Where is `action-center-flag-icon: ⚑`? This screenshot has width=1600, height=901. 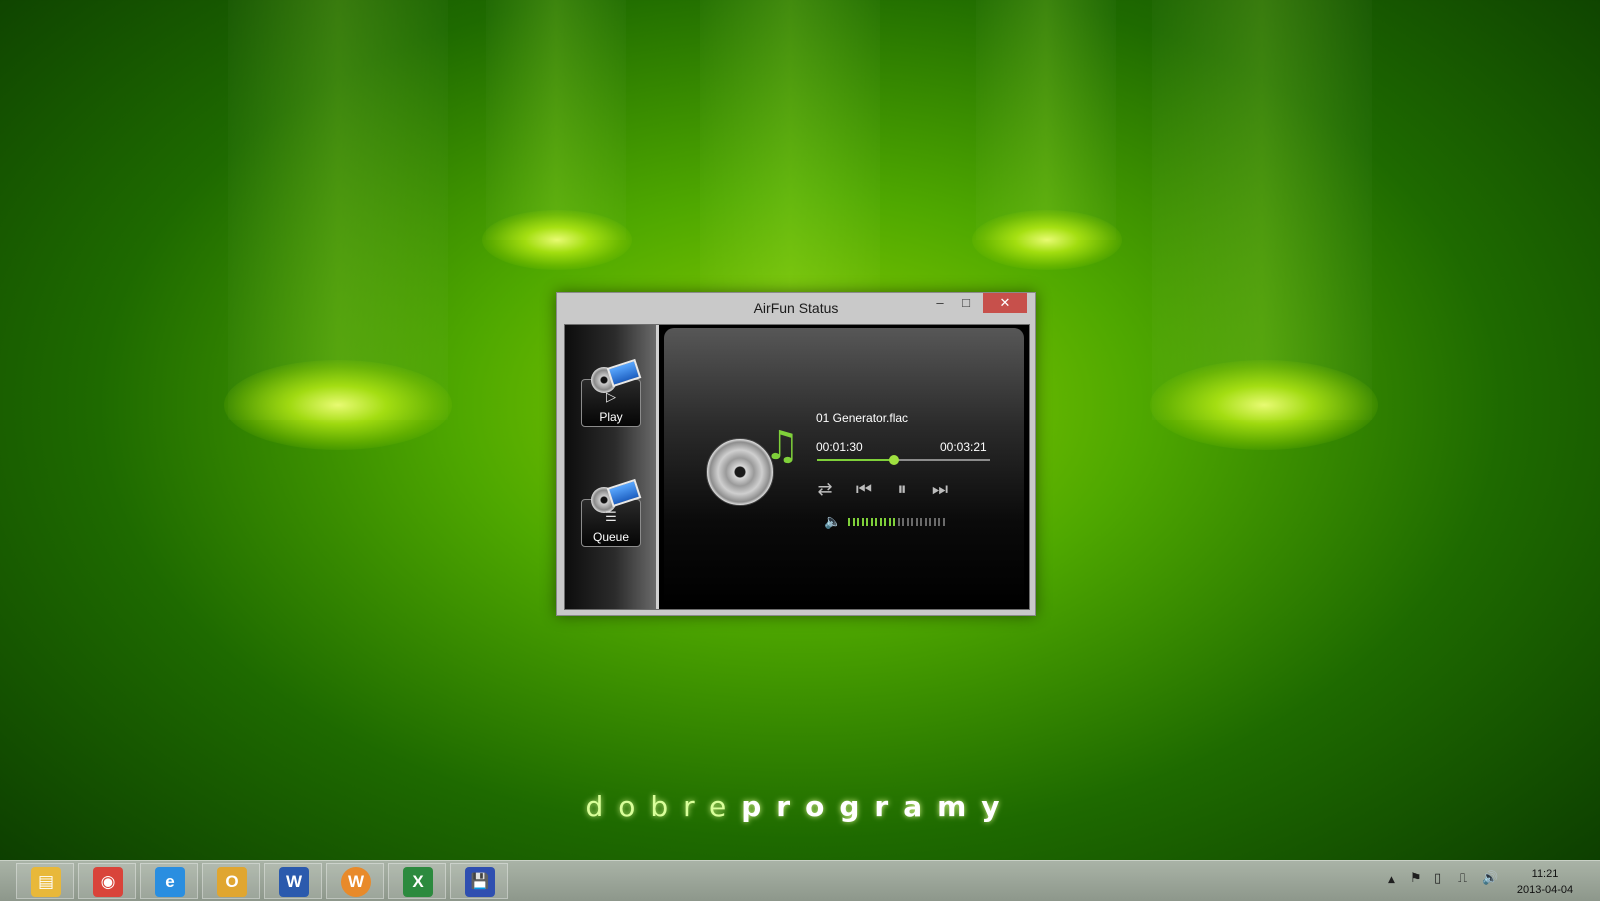
action-center-flag-icon: ⚑ is located at coordinates (1416, 878).